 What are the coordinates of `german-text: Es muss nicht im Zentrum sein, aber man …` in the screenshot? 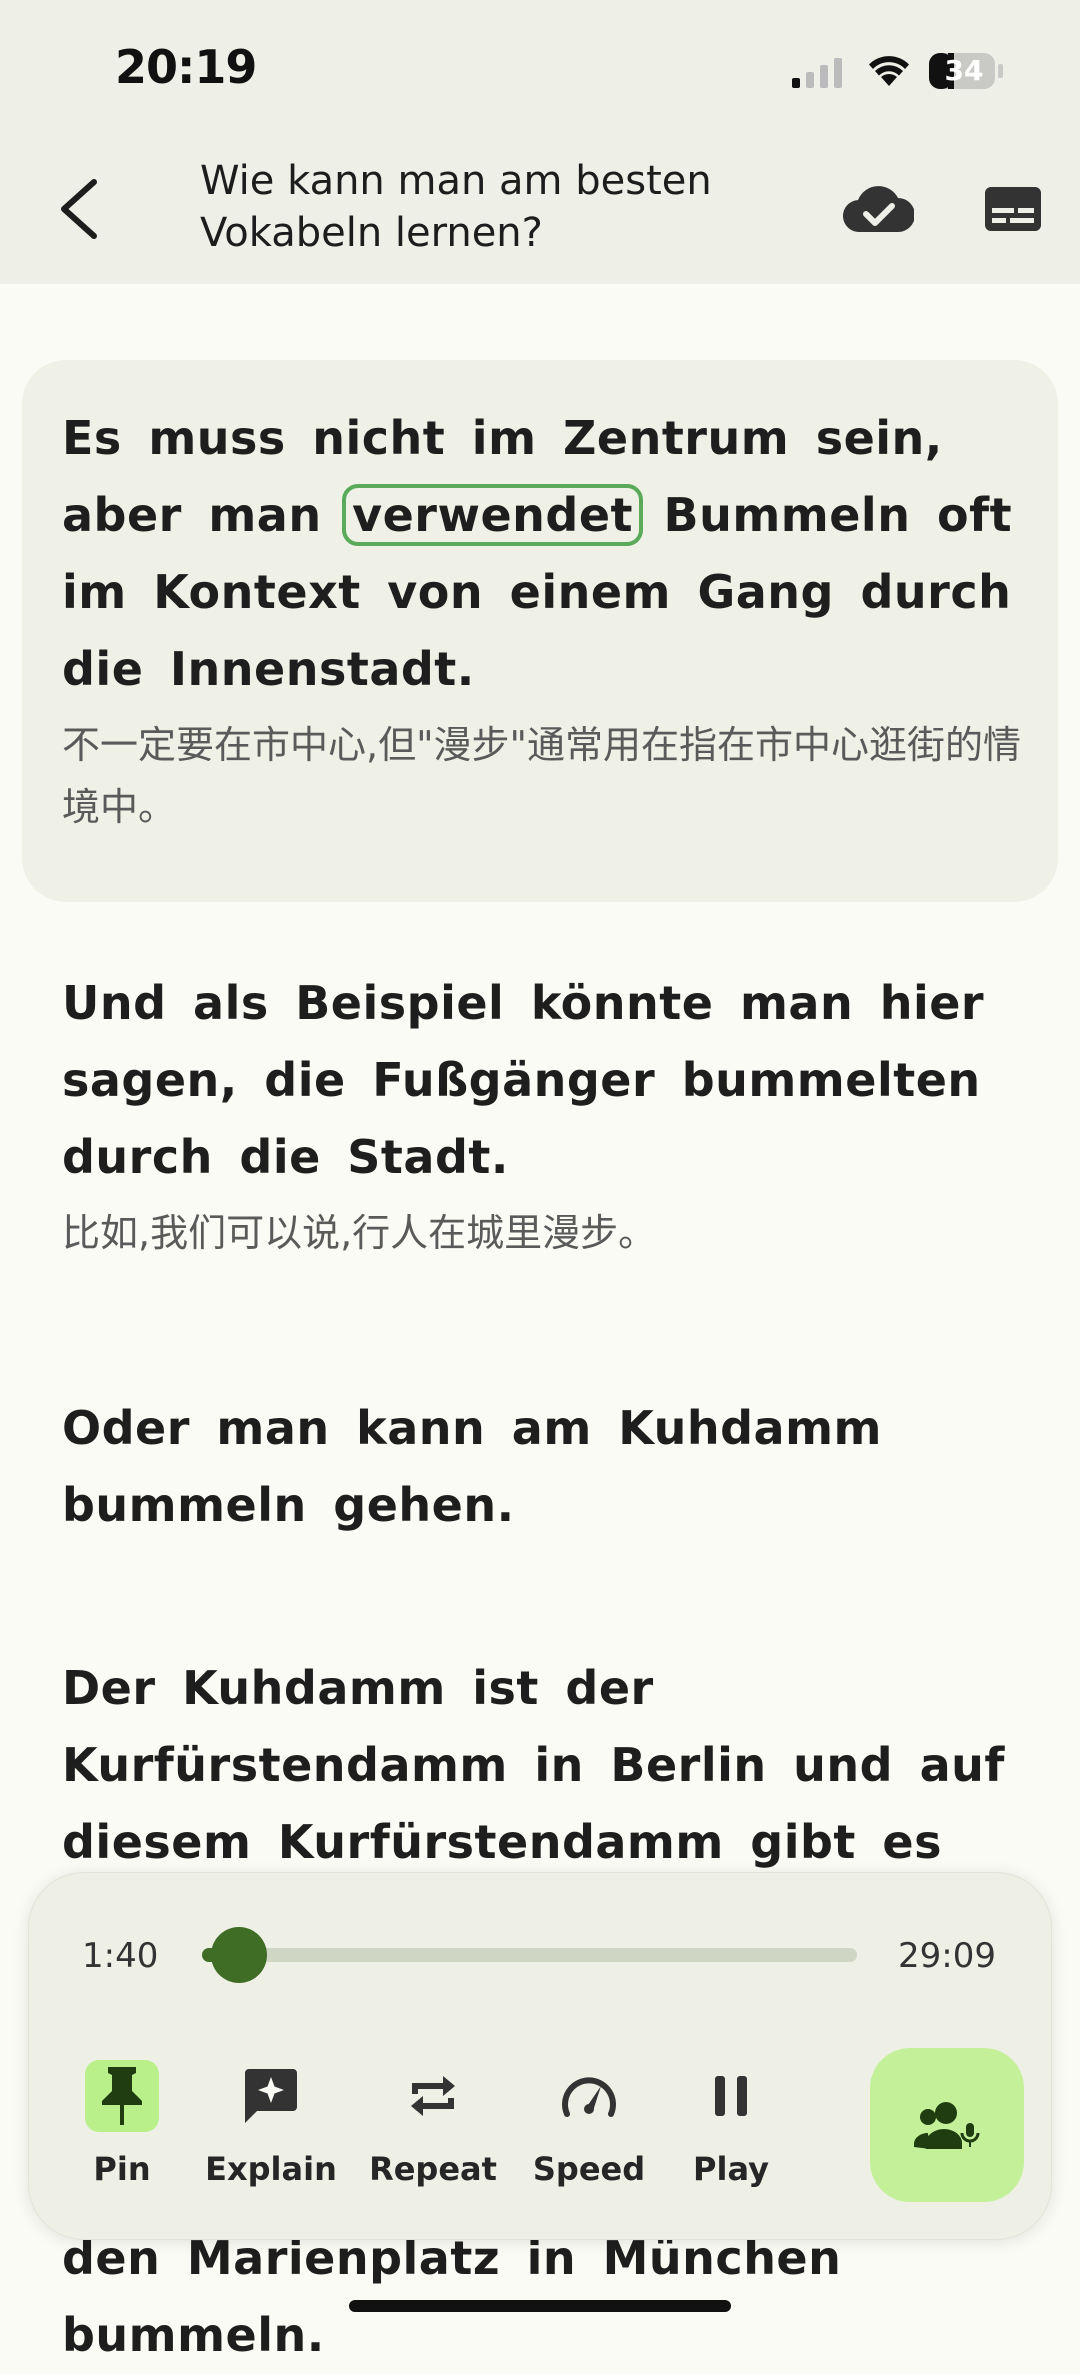 It's located at (542, 554).